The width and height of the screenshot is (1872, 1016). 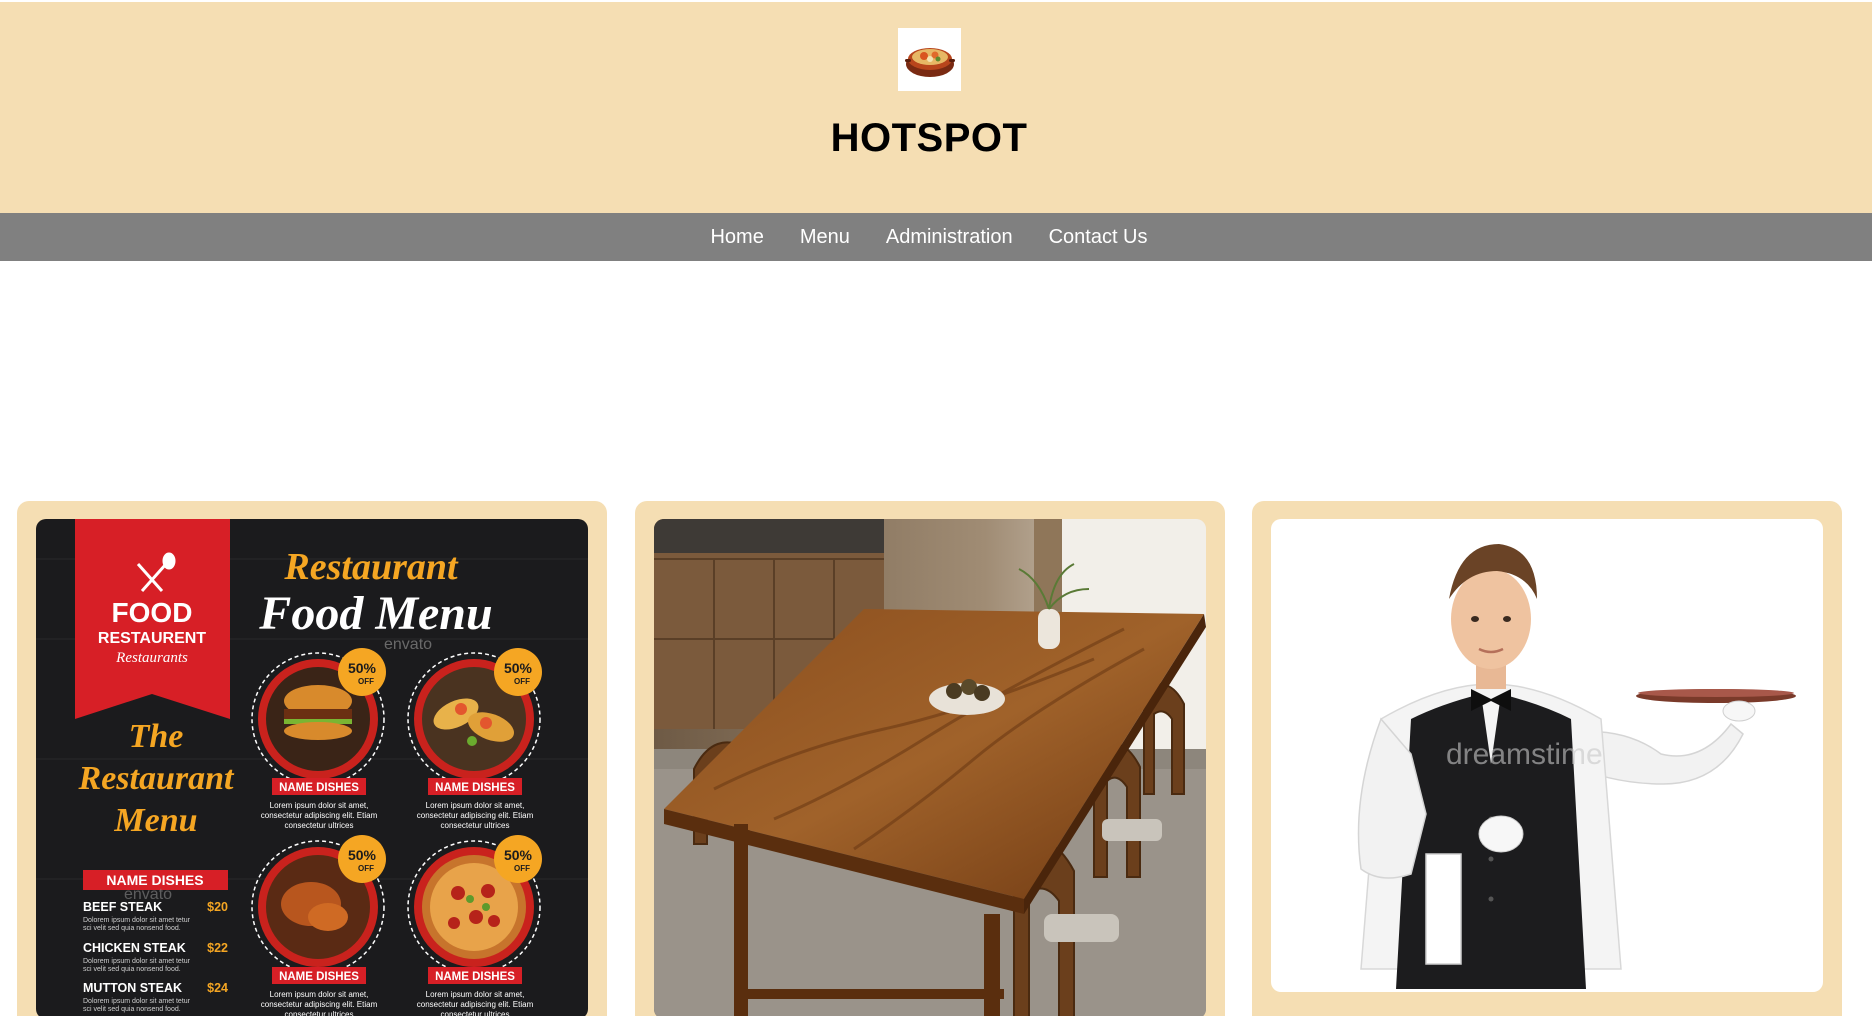 I want to click on nav-contact-us-link: Contact Us, so click(x=1098, y=237).